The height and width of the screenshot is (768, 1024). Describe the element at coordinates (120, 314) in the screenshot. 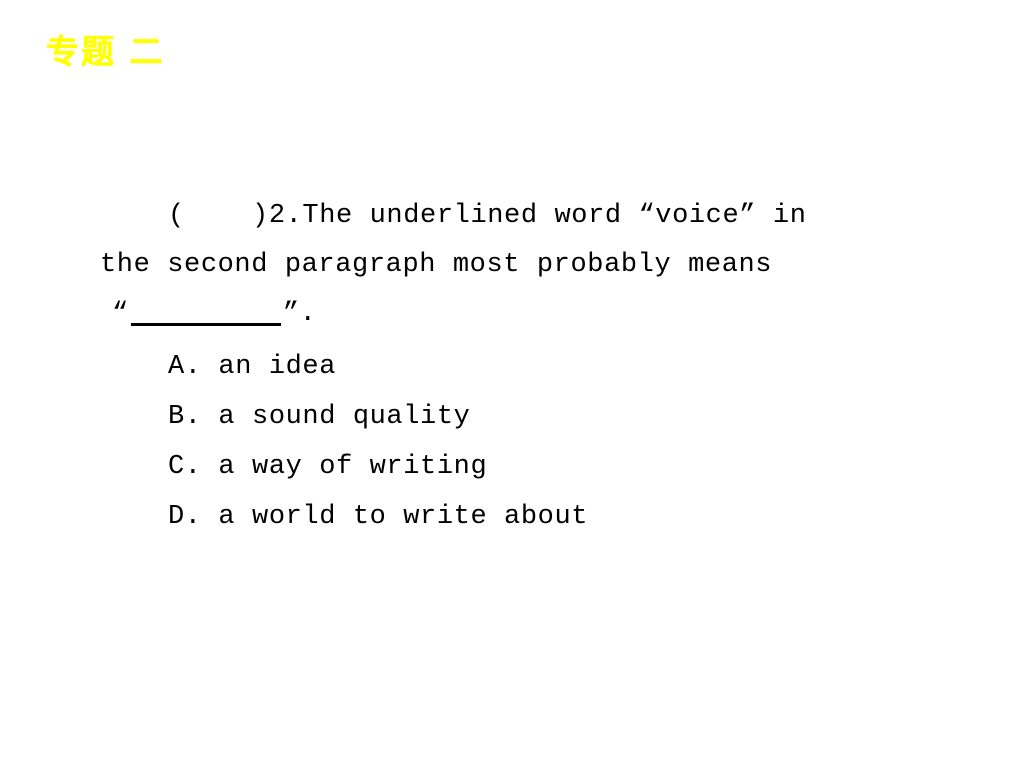

I see `open-quote: “` at that location.